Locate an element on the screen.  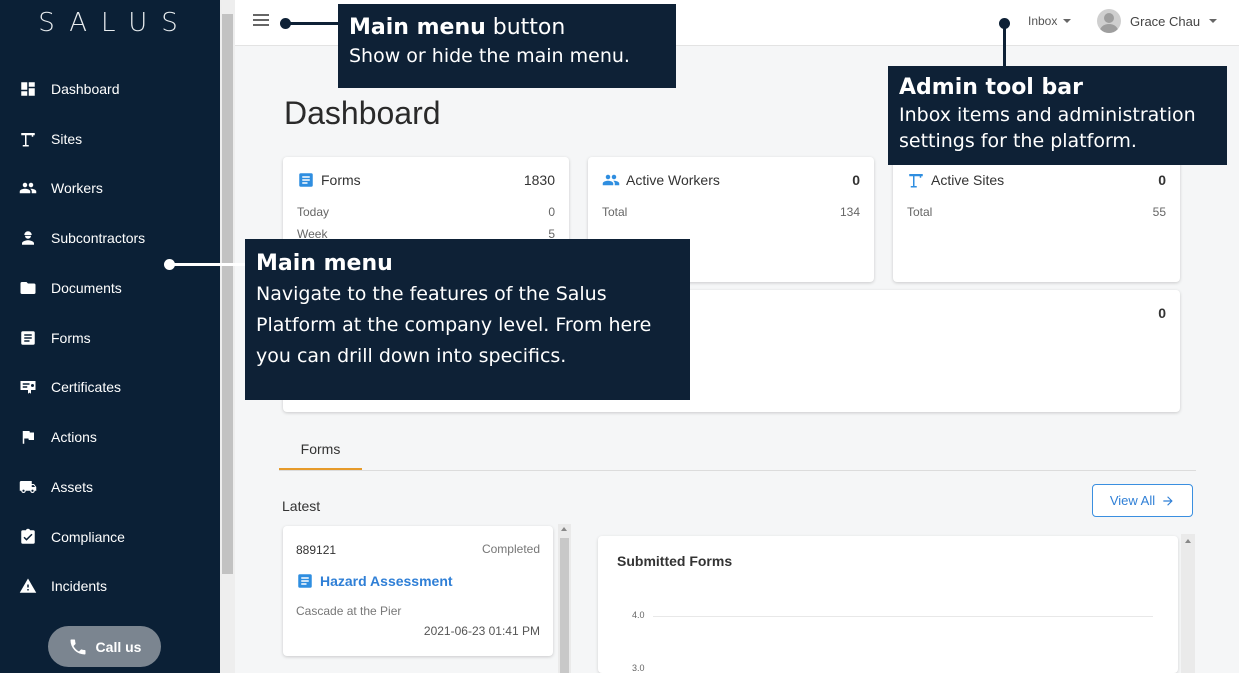
sidebar-item-forms: Forms is located at coordinates (54, 338).